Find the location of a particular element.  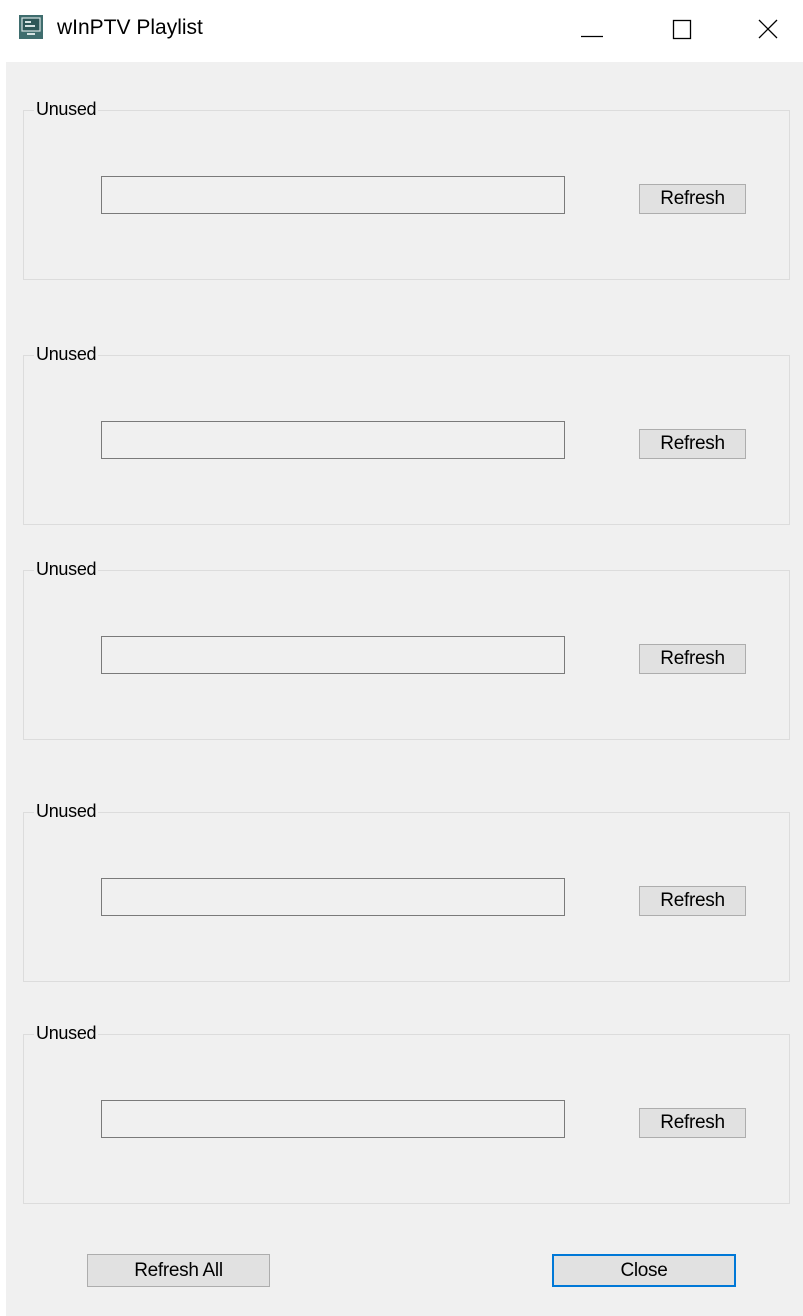

refresh-all-button: Refresh All is located at coordinates (178, 1270).